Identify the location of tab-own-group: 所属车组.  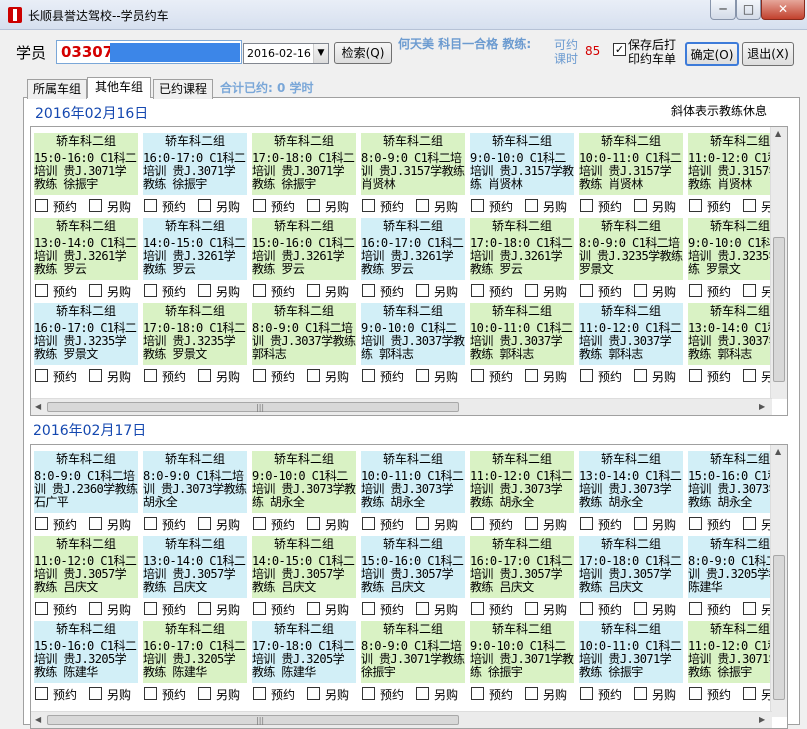
(57, 89).